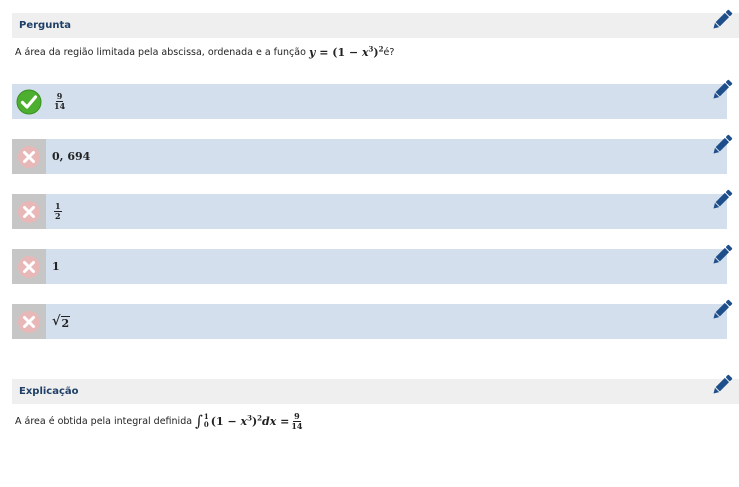 Image resolution: width=739 pixels, height=487 pixels. Describe the element at coordinates (269, 421) in the screenshot. I see `integrand-dx: dx` at that location.